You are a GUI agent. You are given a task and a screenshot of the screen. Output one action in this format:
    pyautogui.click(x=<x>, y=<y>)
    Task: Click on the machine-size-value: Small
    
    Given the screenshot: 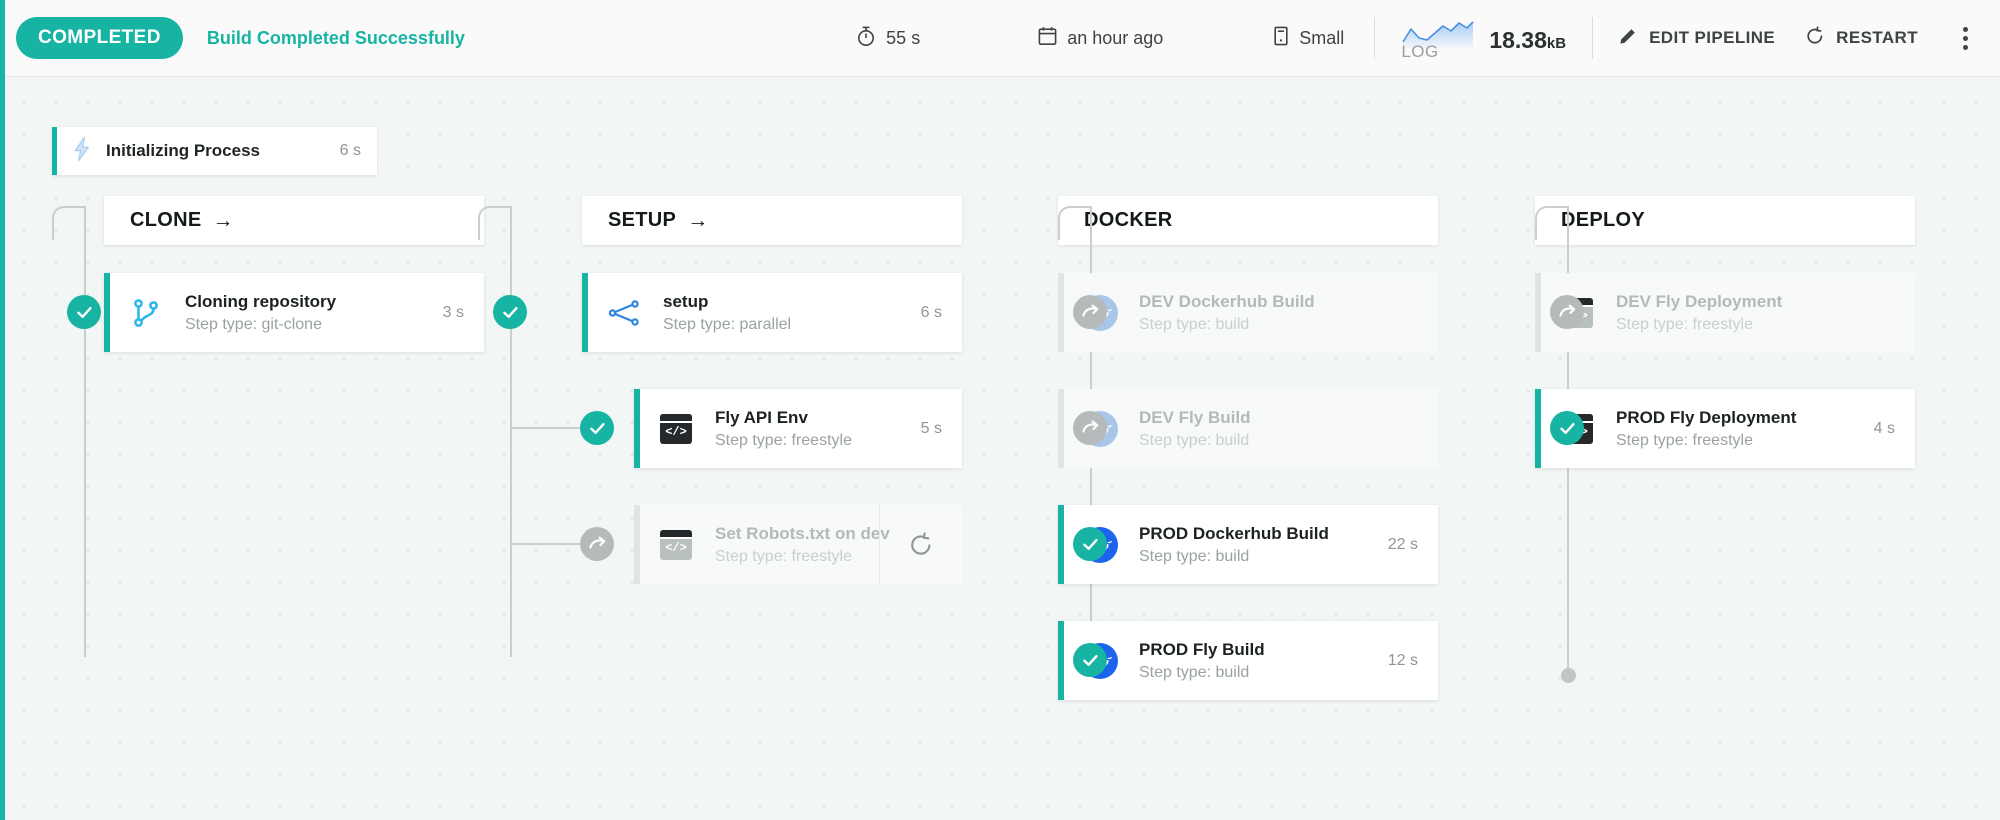 What is the action you would take?
    pyautogui.click(x=1322, y=37)
    